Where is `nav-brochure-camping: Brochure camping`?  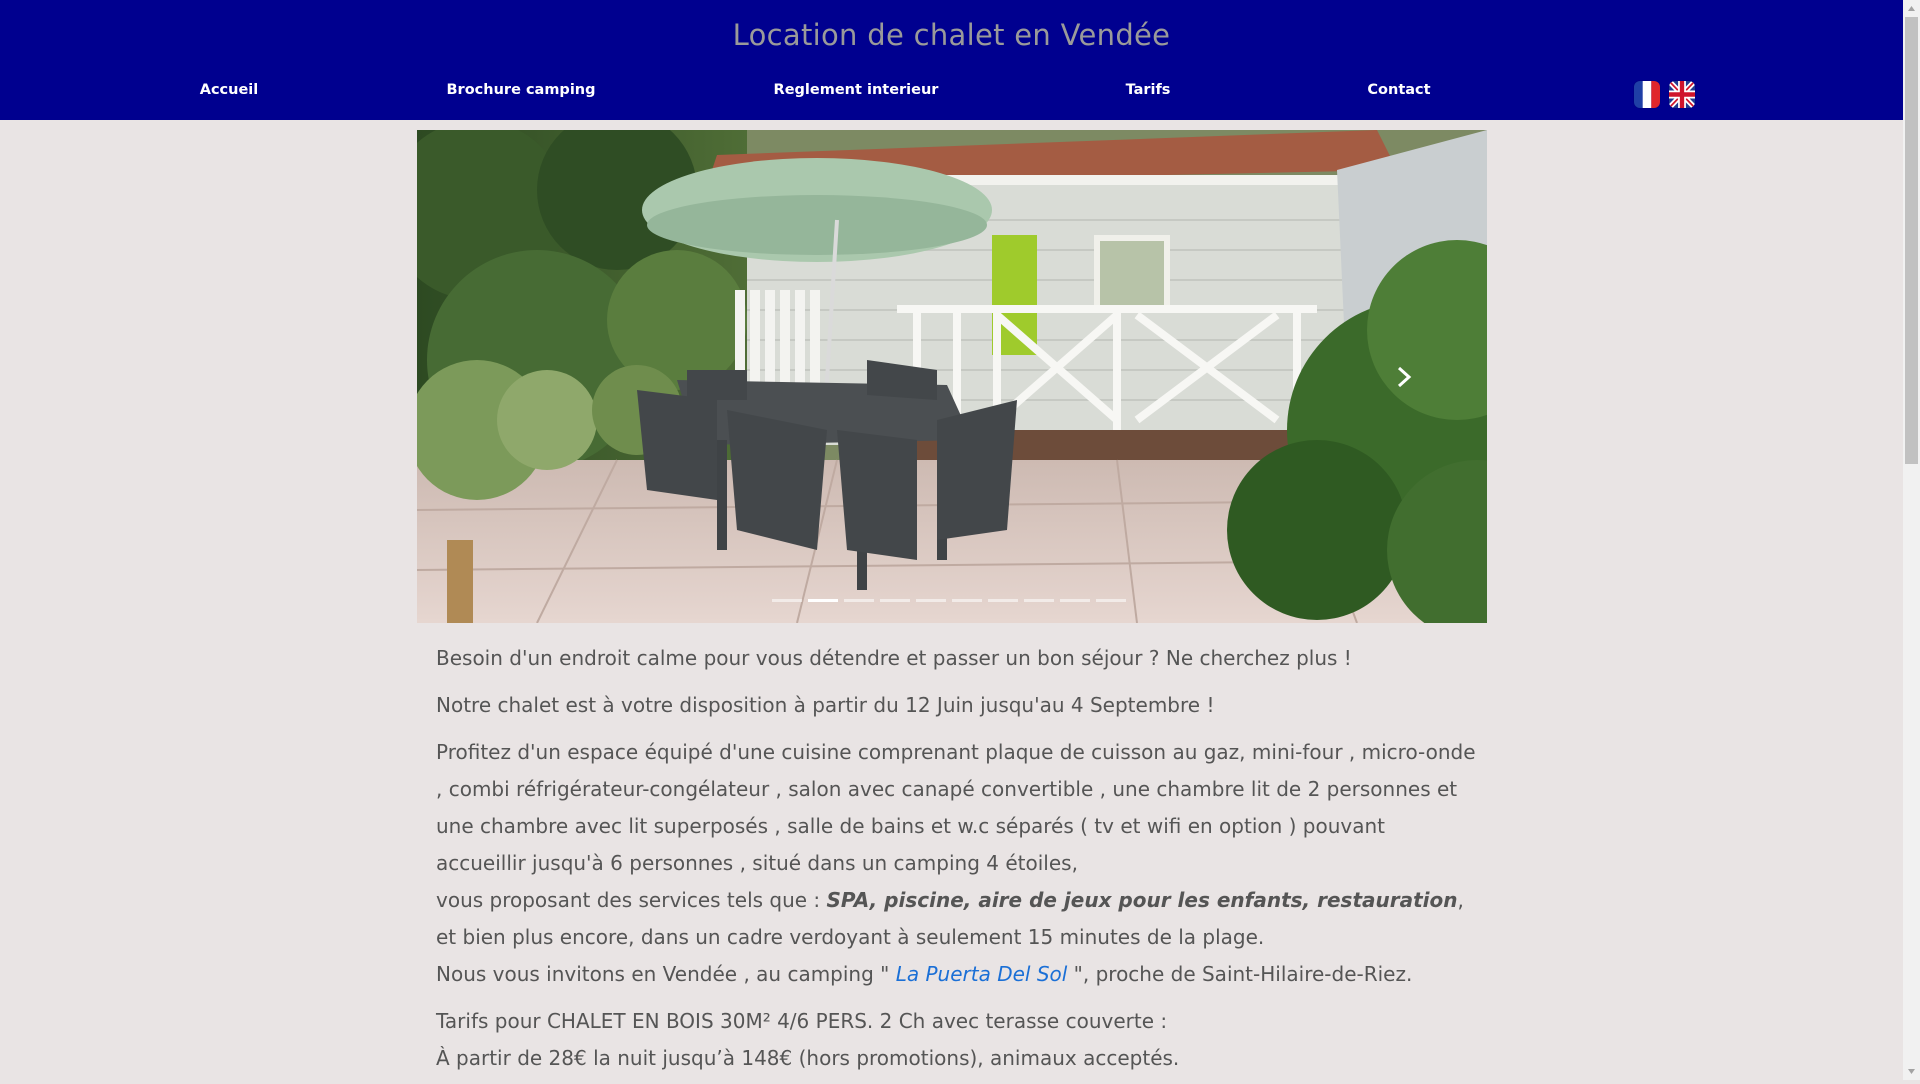 nav-brochure-camping: Brochure camping is located at coordinates (521, 90).